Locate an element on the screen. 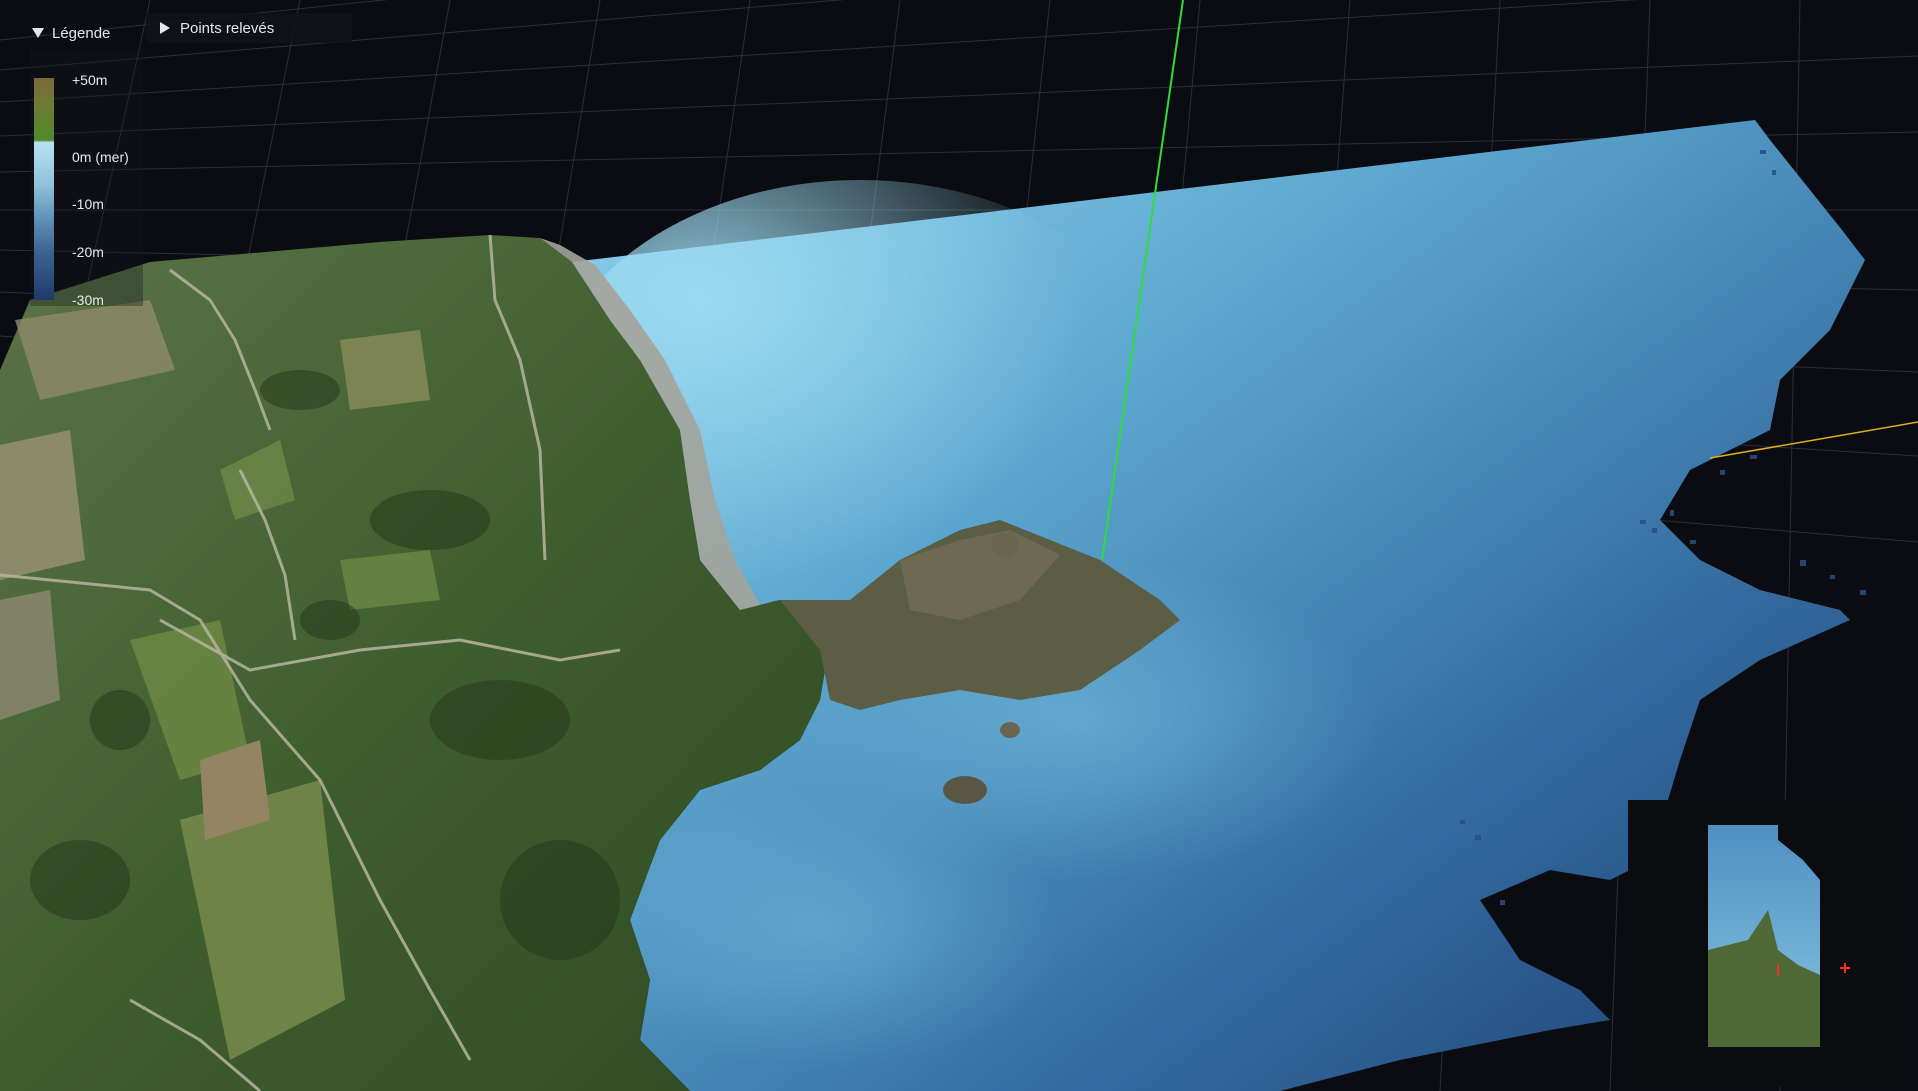 This screenshot has height=1091, width=1918. legend-panel: Légende +50m 0m (mer) -10m -20m -30m is located at coordinates (82, 162).